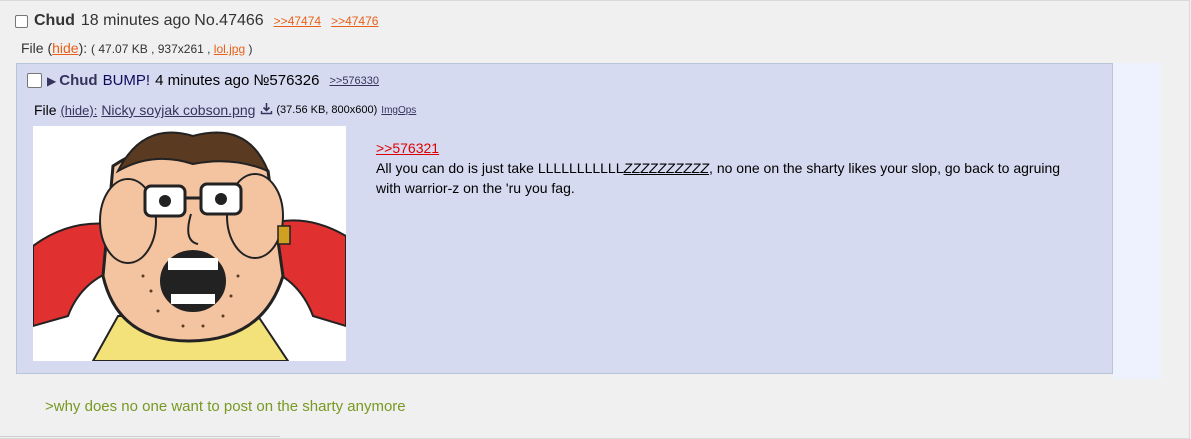 The width and height of the screenshot is (1191, 439). I want to click on reply-subject: BUMP!, so click(126, 80).